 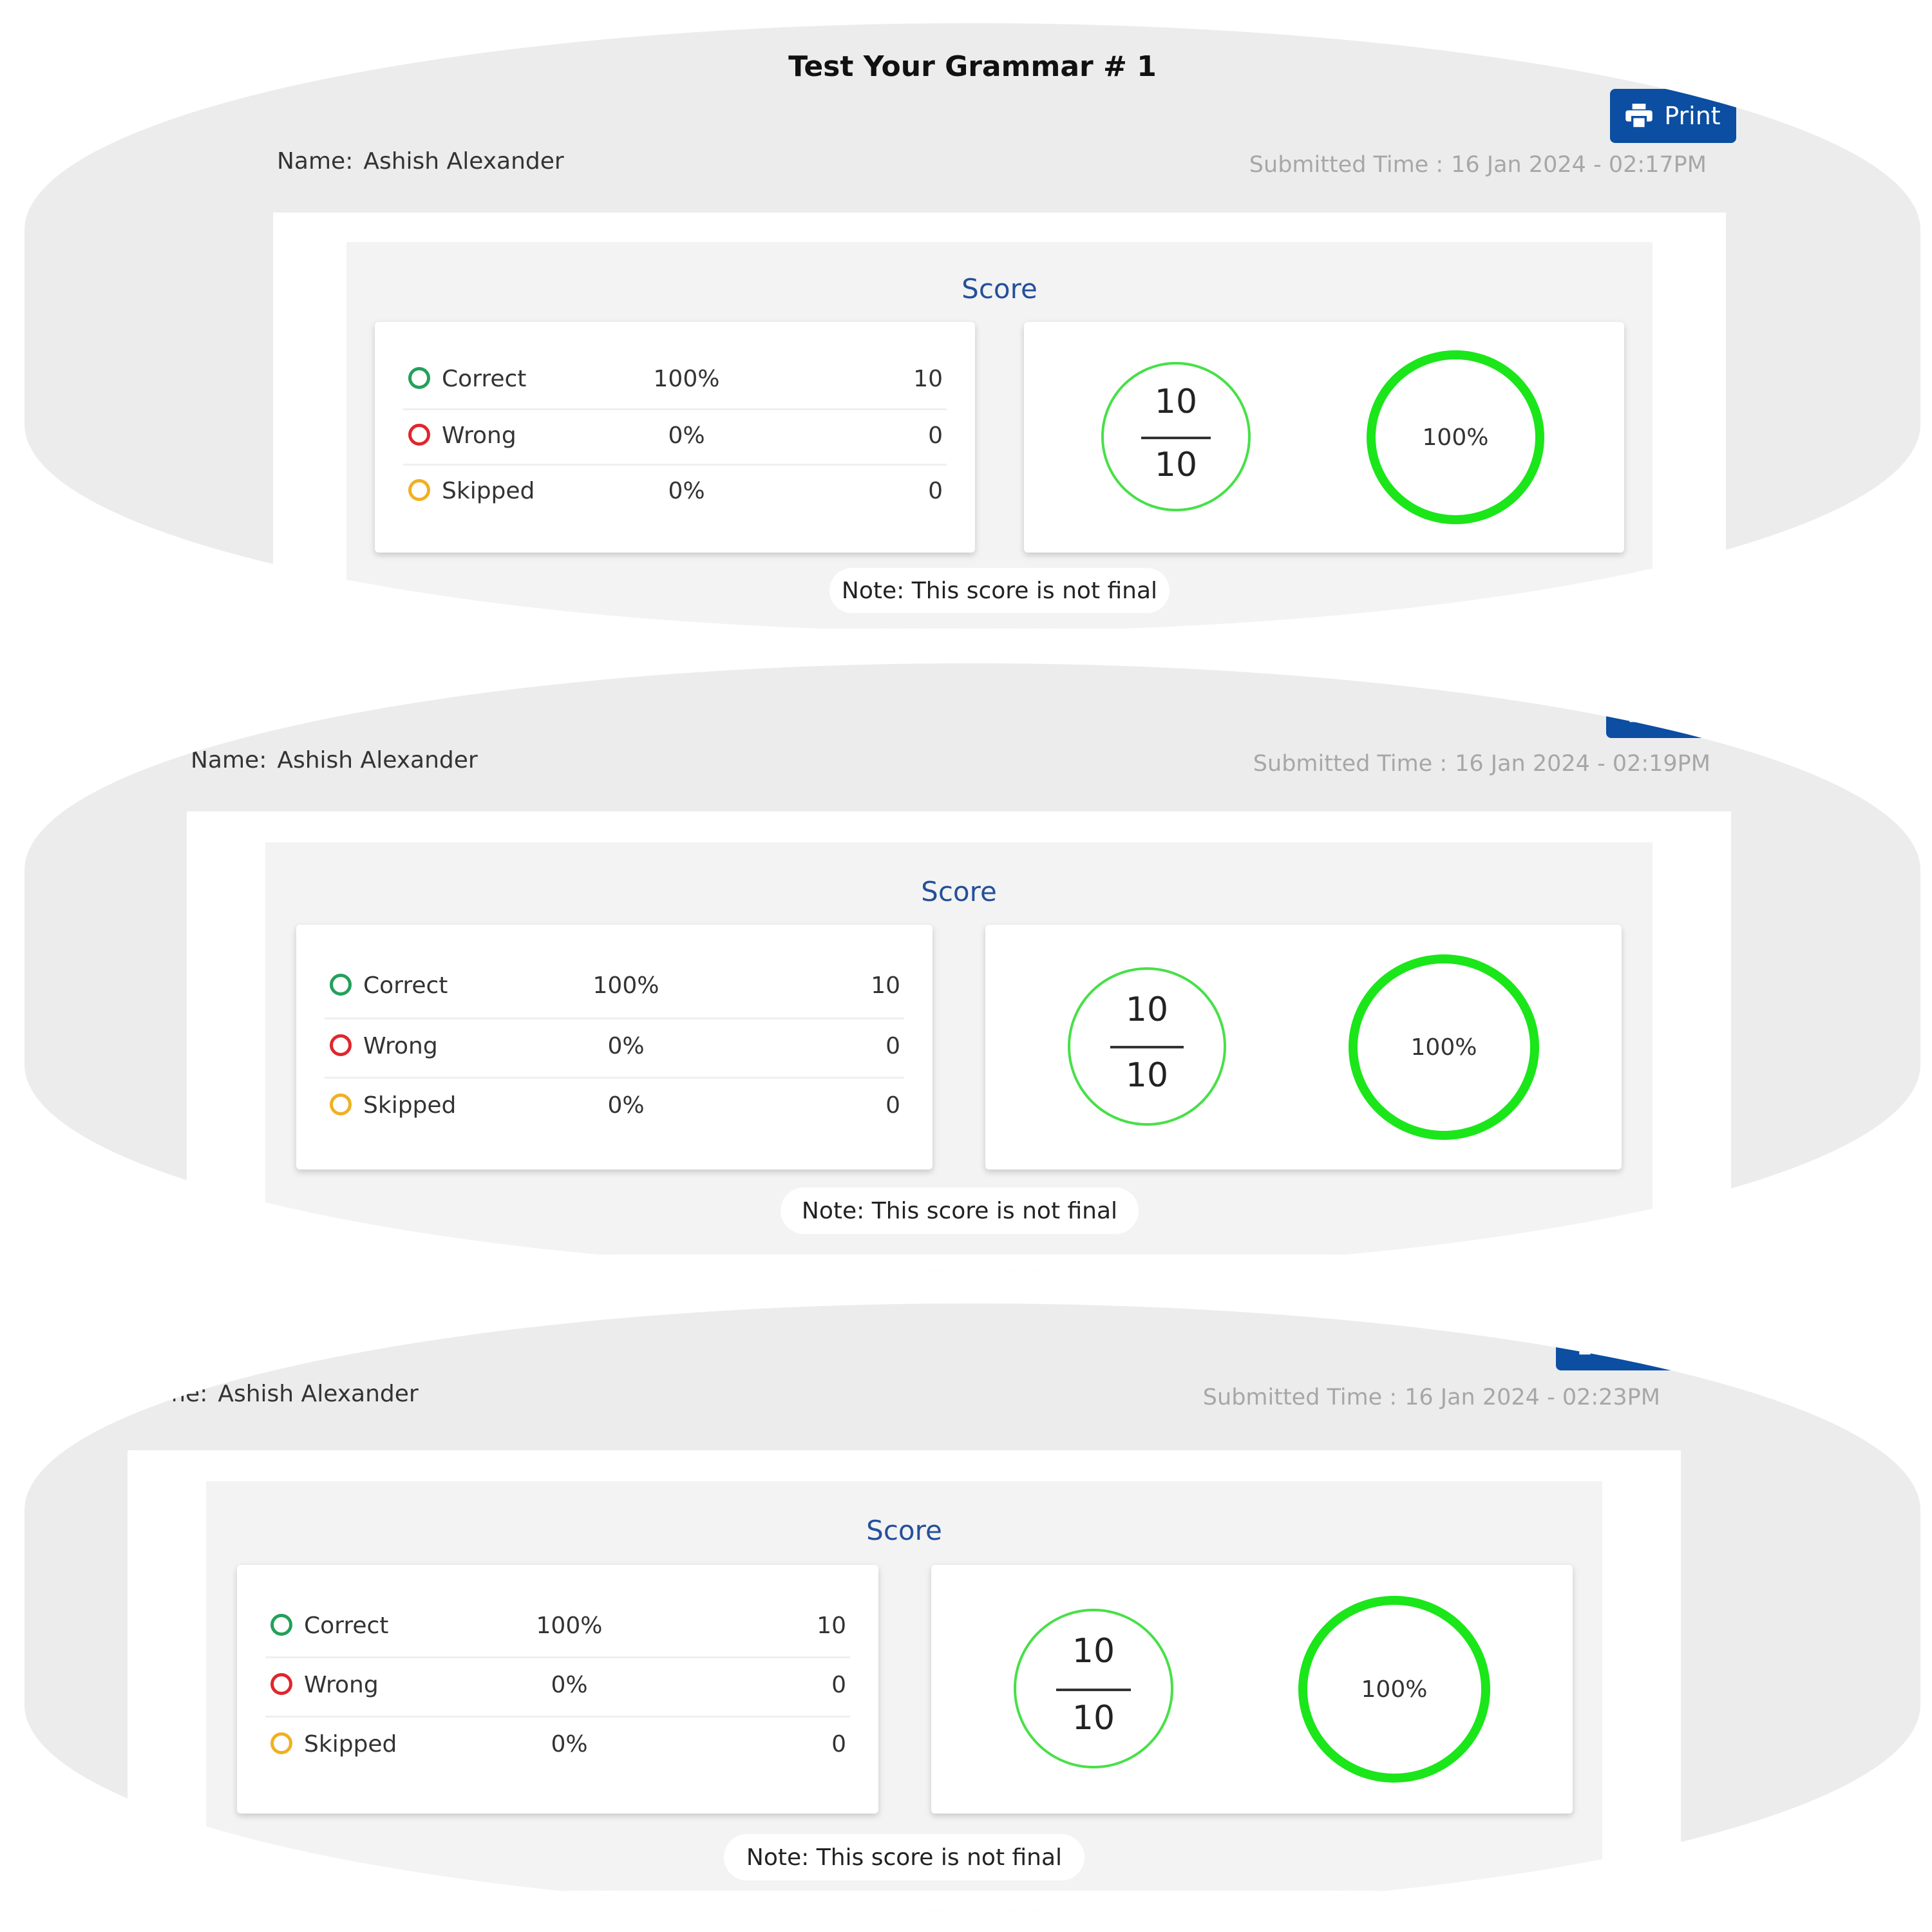 I want to click on submitted-time: 16 Jan 2024 - 02:17PM, so click(x=1579, y=165).